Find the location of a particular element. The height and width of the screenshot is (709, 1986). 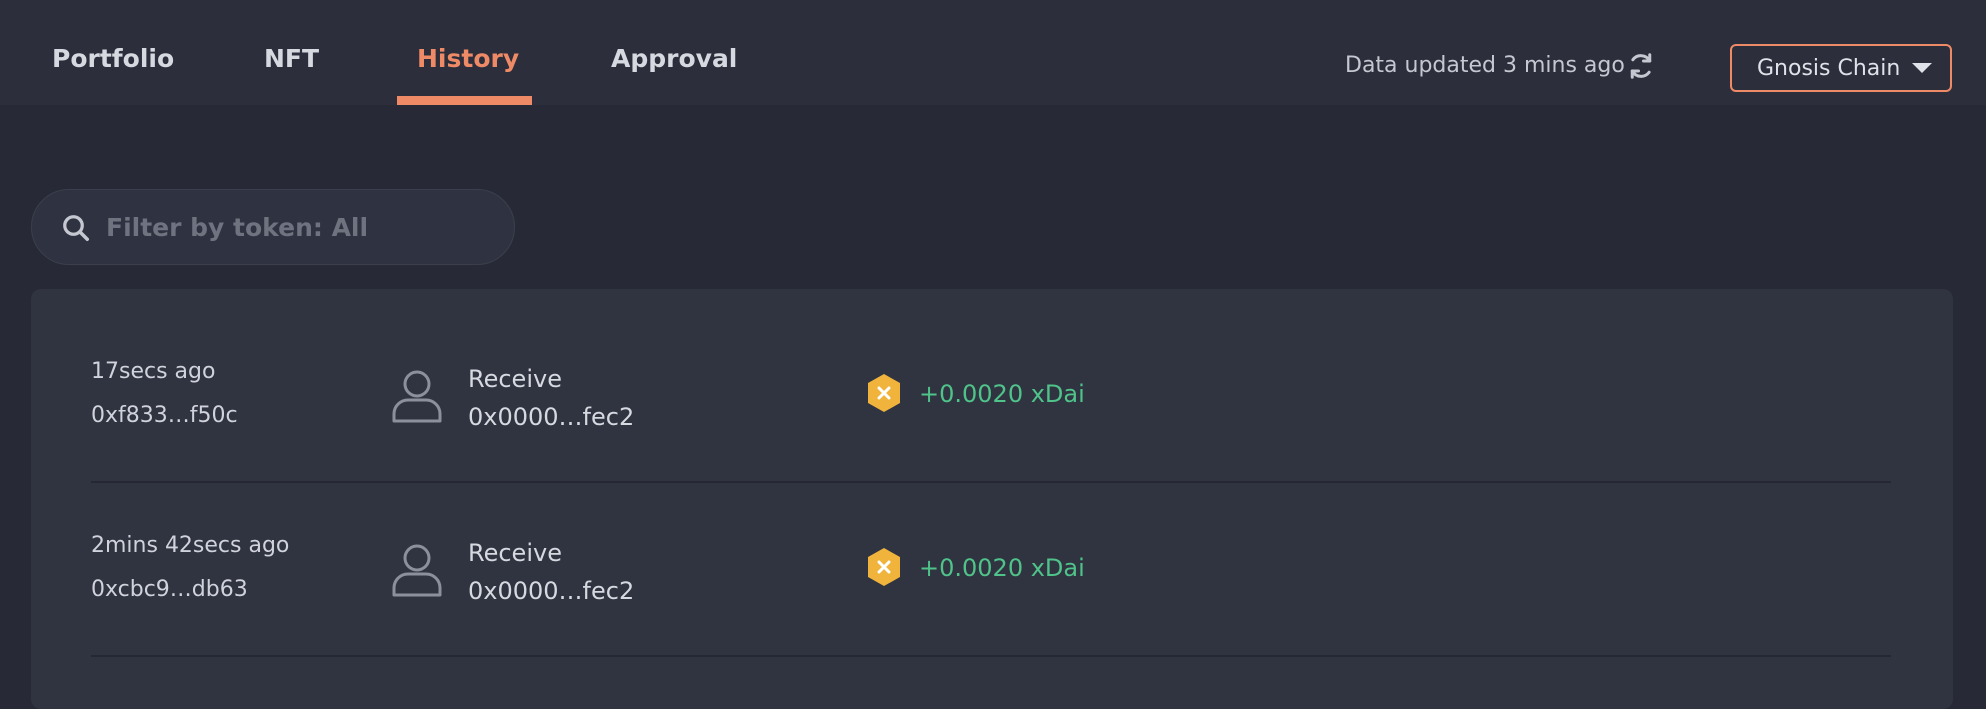

token-filter-search is located at coordinates (273, 227).